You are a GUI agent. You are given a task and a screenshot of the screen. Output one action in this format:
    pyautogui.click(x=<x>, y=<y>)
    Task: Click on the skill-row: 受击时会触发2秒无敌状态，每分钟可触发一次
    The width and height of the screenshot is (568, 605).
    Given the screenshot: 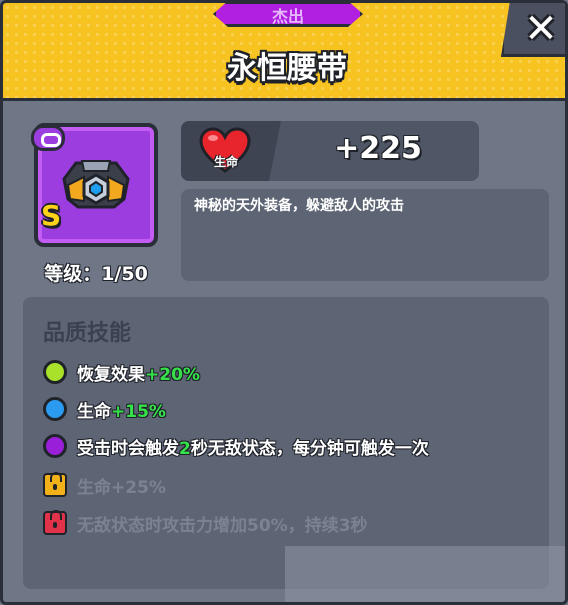 What is the action you would take?
    pyautogui.click(x=236, y=446)
    